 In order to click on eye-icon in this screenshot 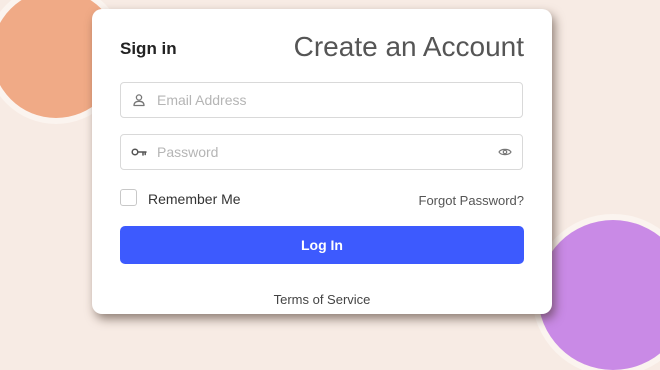, I will do `click(505, 152)`.